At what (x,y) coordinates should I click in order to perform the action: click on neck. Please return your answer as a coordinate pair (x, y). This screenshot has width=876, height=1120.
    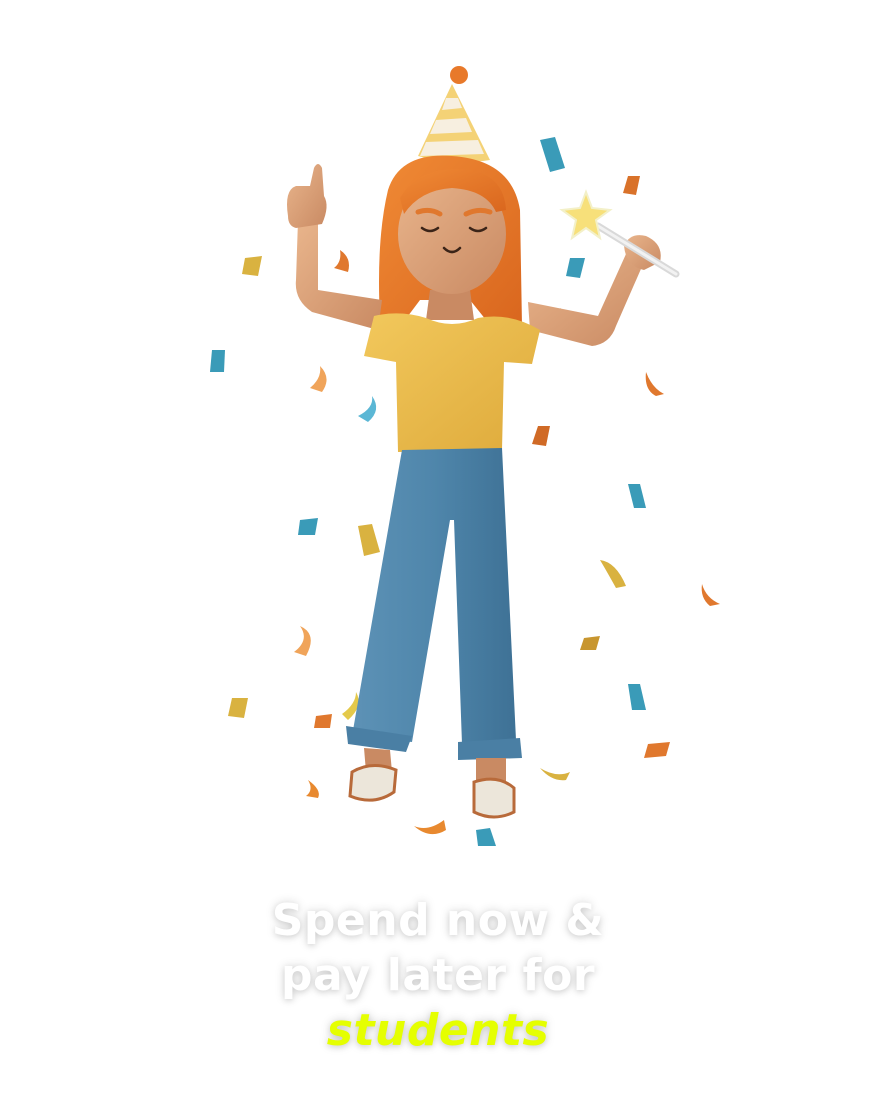
    Looking at the image, I should click on (450, 305).